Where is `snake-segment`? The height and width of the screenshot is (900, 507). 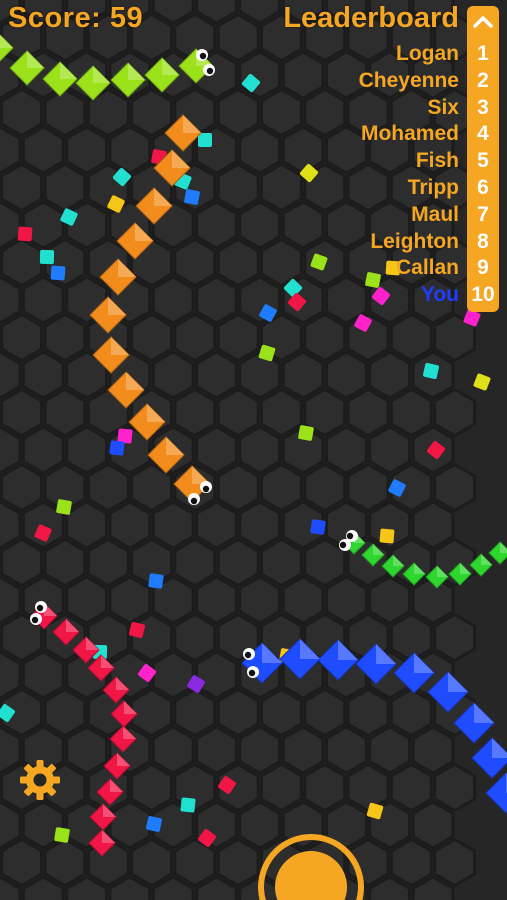
snake-segment is located at coordinates (496, 793).